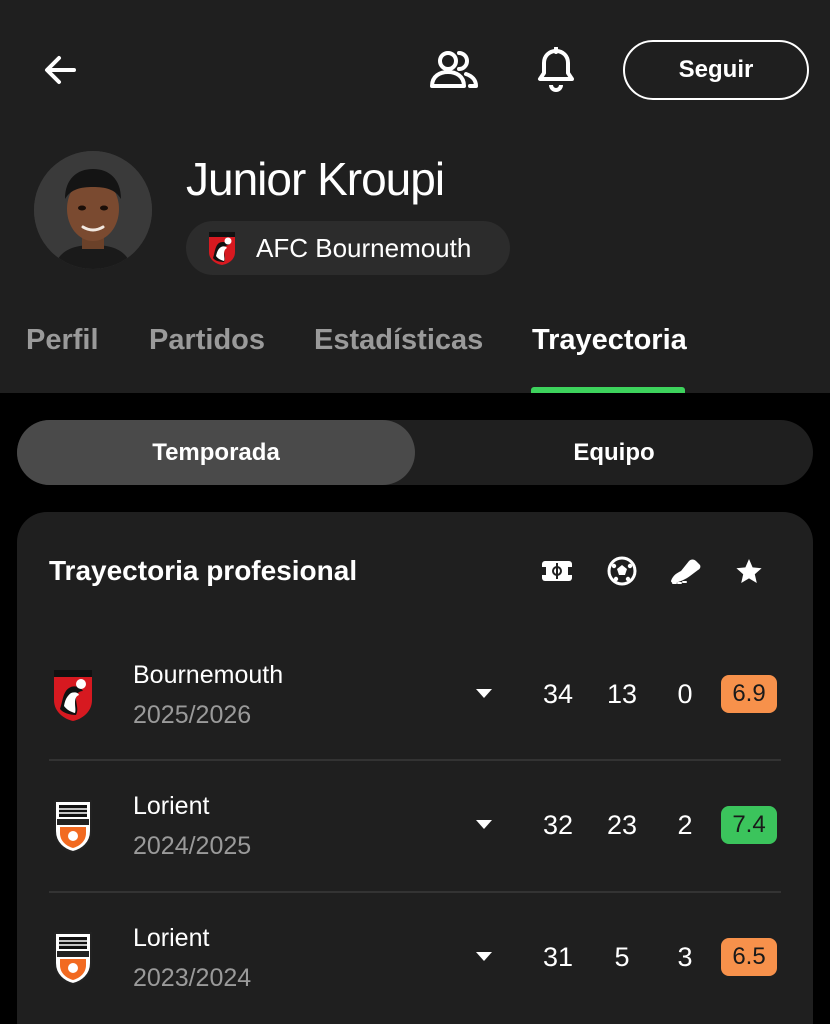  I want to click on assists-value: 2, so click(685, 825).